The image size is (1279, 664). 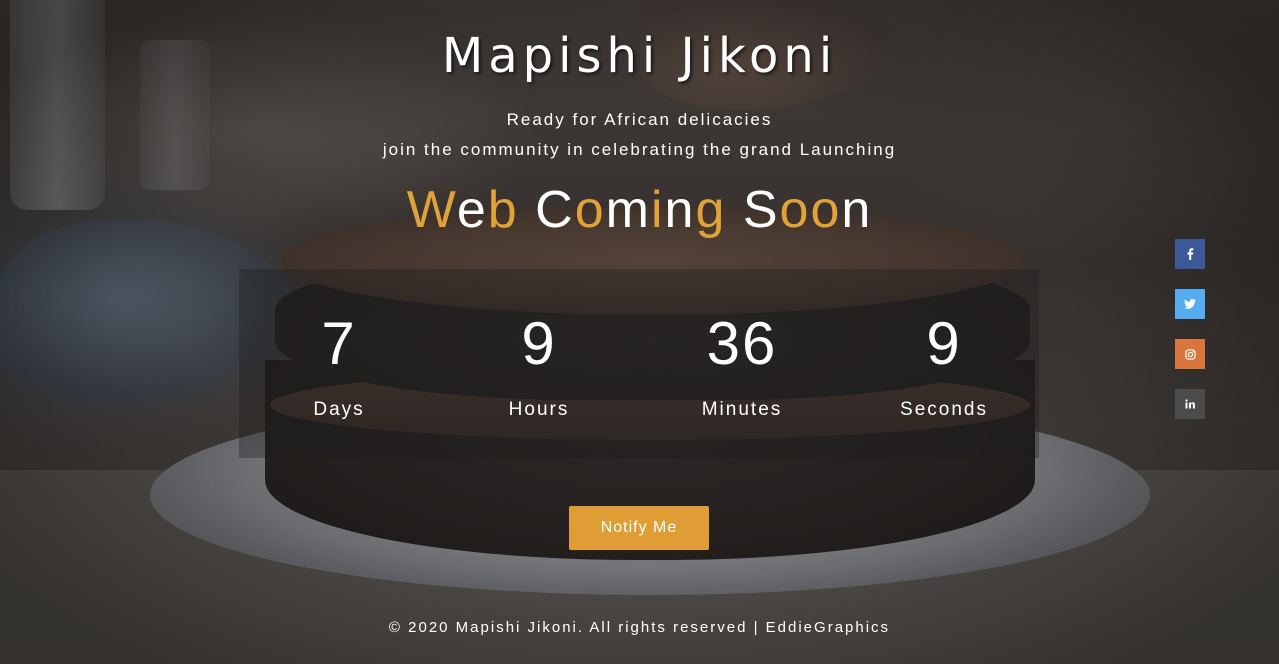 I want to click on linkedin-link, so click(x=1190, y=404).